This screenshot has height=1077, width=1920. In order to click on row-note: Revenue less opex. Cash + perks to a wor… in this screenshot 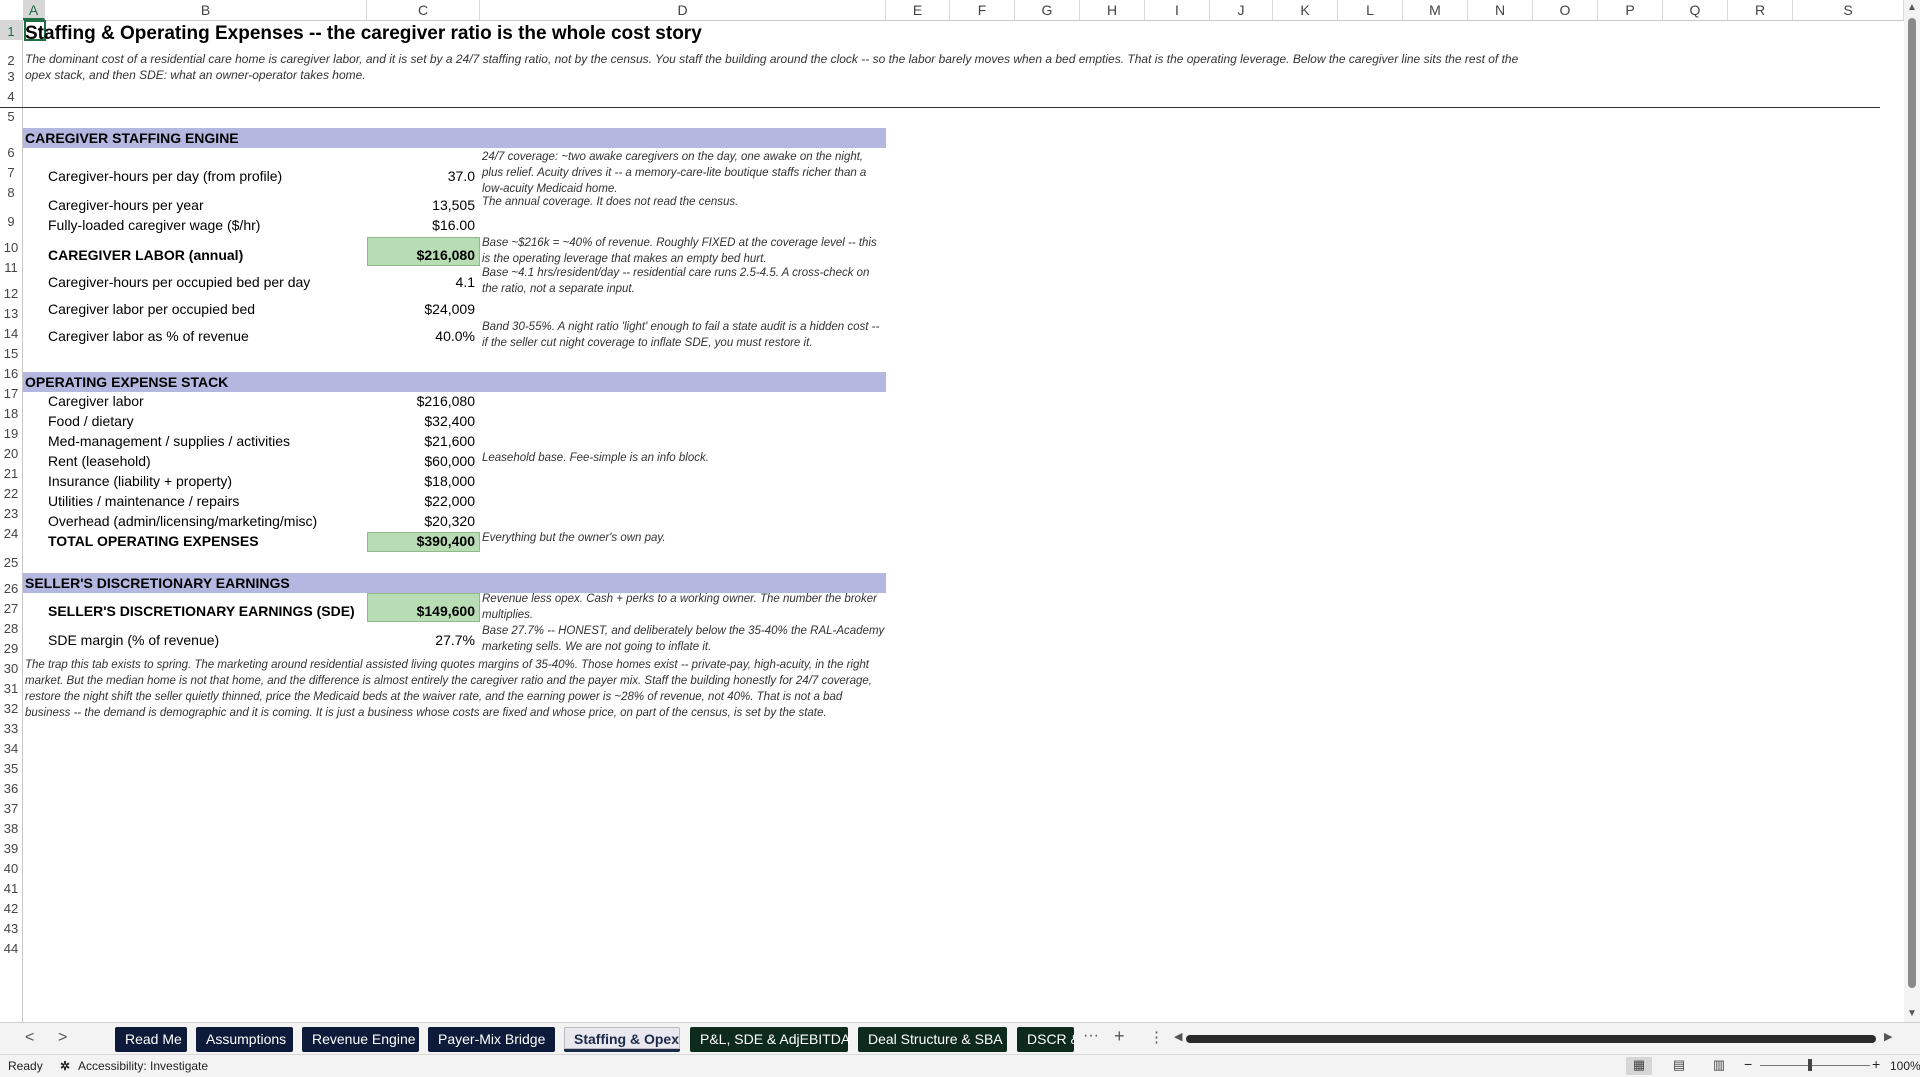, I will do `click(684, 607)`.